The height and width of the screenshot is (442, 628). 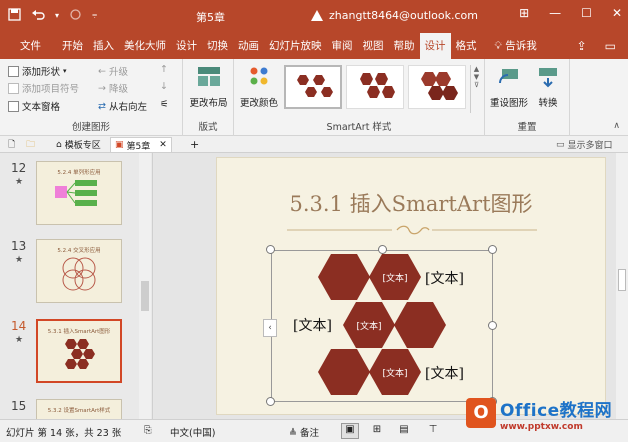 I want to click on normal-view-button: ▣, so click(x=350, y=431).